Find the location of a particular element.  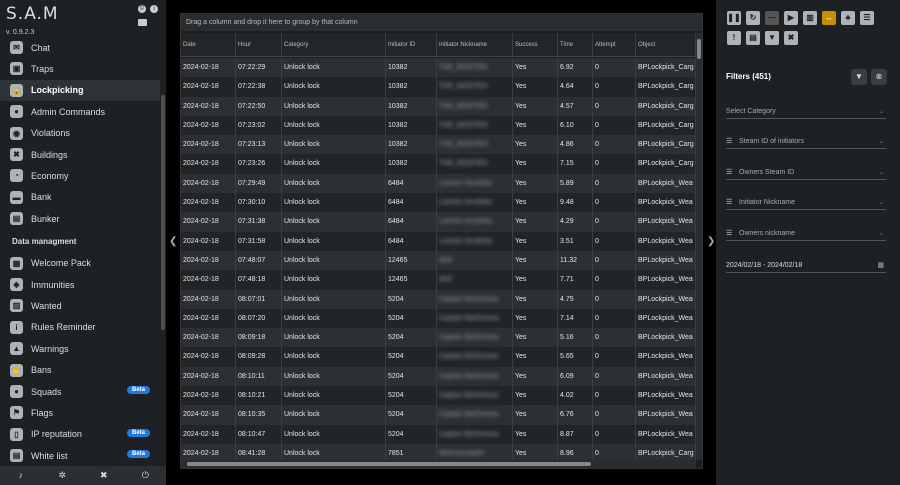

sidebar-item-label: Bank is located at coordinates (41, 197).